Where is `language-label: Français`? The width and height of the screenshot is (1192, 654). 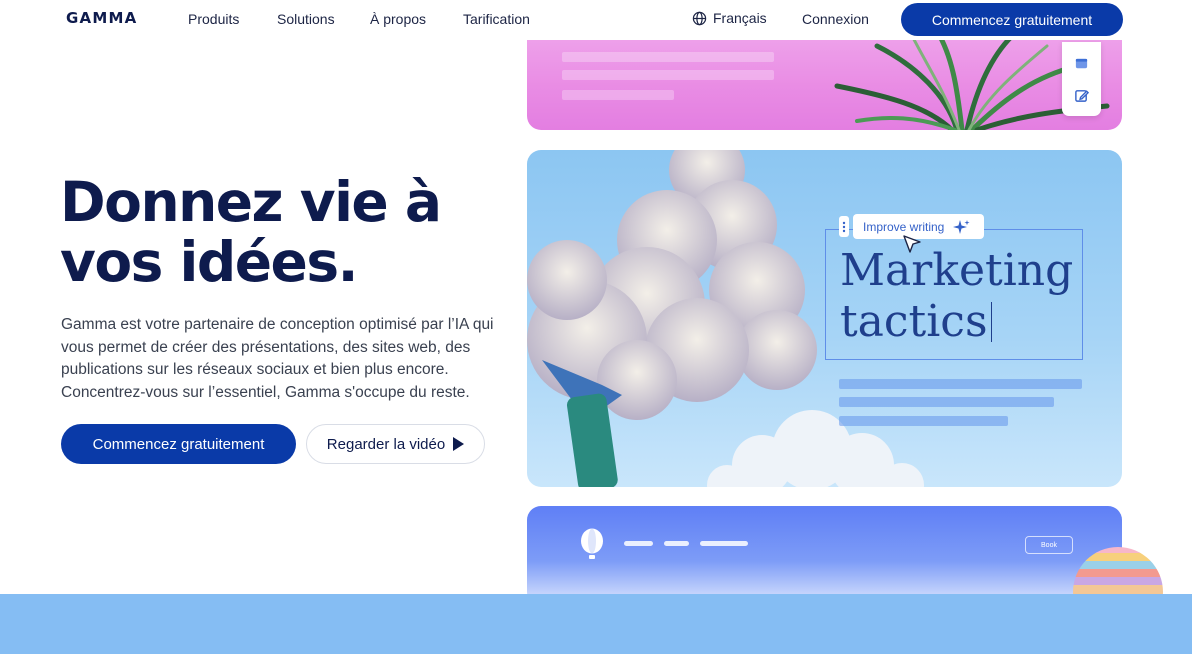
language-label: Français is located at coordinates (740, 18).